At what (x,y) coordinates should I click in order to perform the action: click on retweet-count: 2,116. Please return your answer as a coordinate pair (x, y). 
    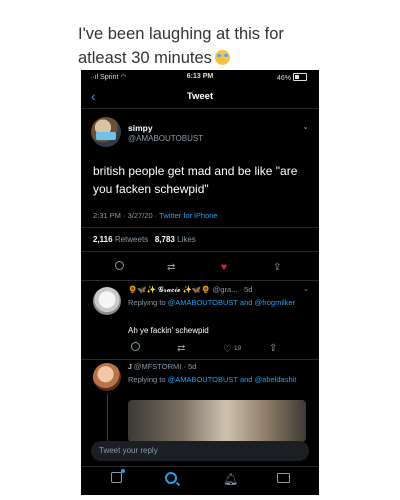
    Looking at the image, I should click on (103, 239).